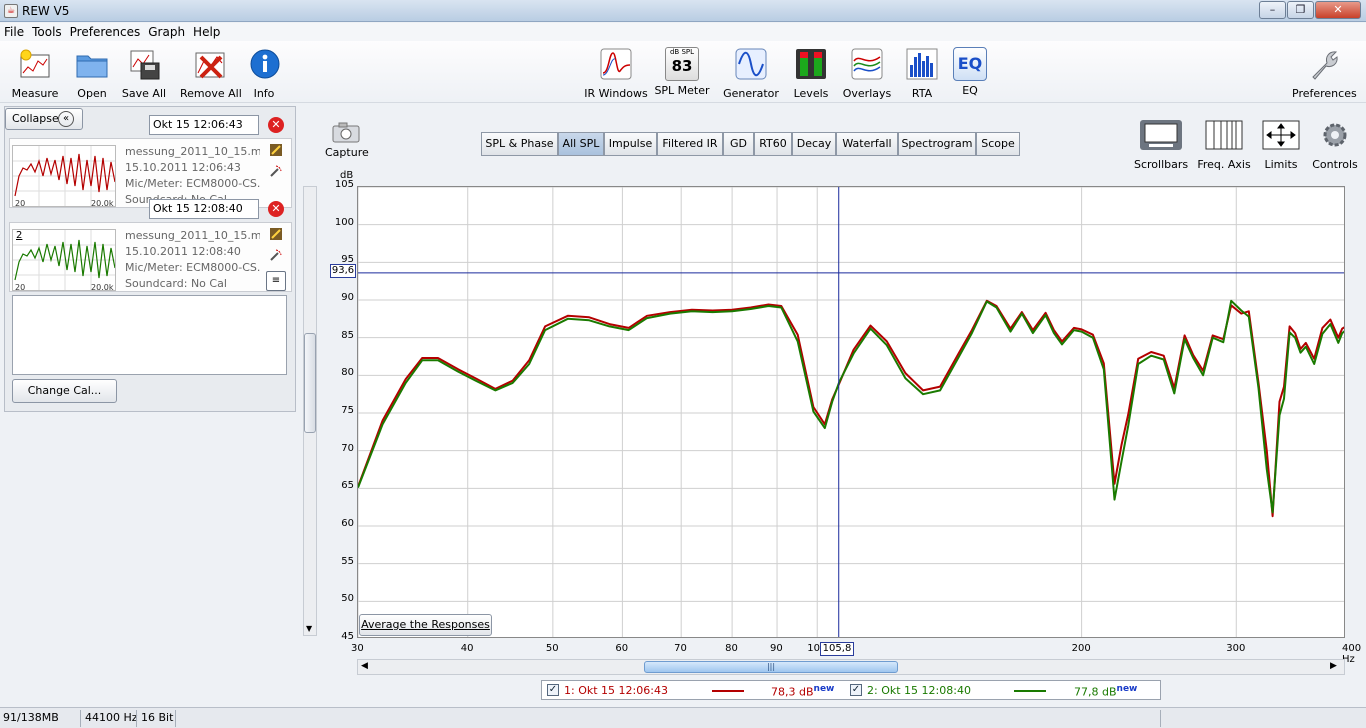 The height and width of the screenshot is (728, 1366). Describe the element at coordinates (347, 486) in the screenshot. I see `y-tick-label: 65` at that location.